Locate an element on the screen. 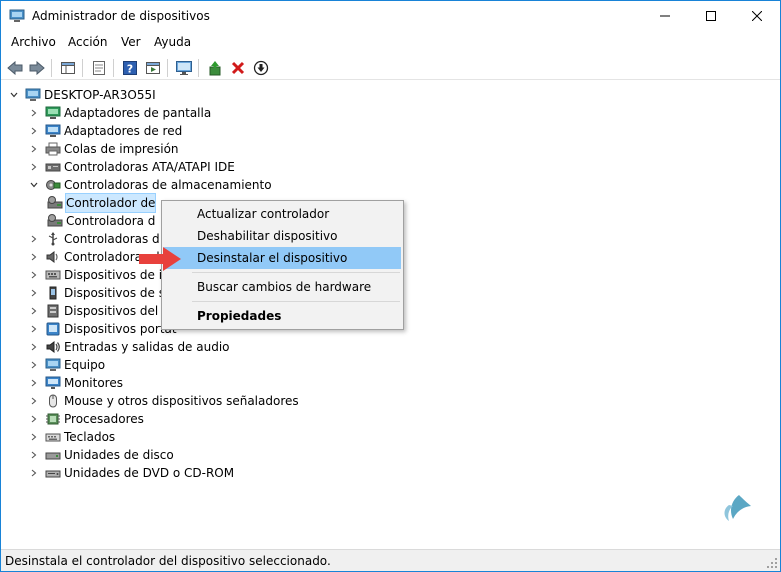 Image resolution: width=781 pixels, height=572 pixels. title-bar: Administrador de dispositivos is located at coordinates (390, 16).